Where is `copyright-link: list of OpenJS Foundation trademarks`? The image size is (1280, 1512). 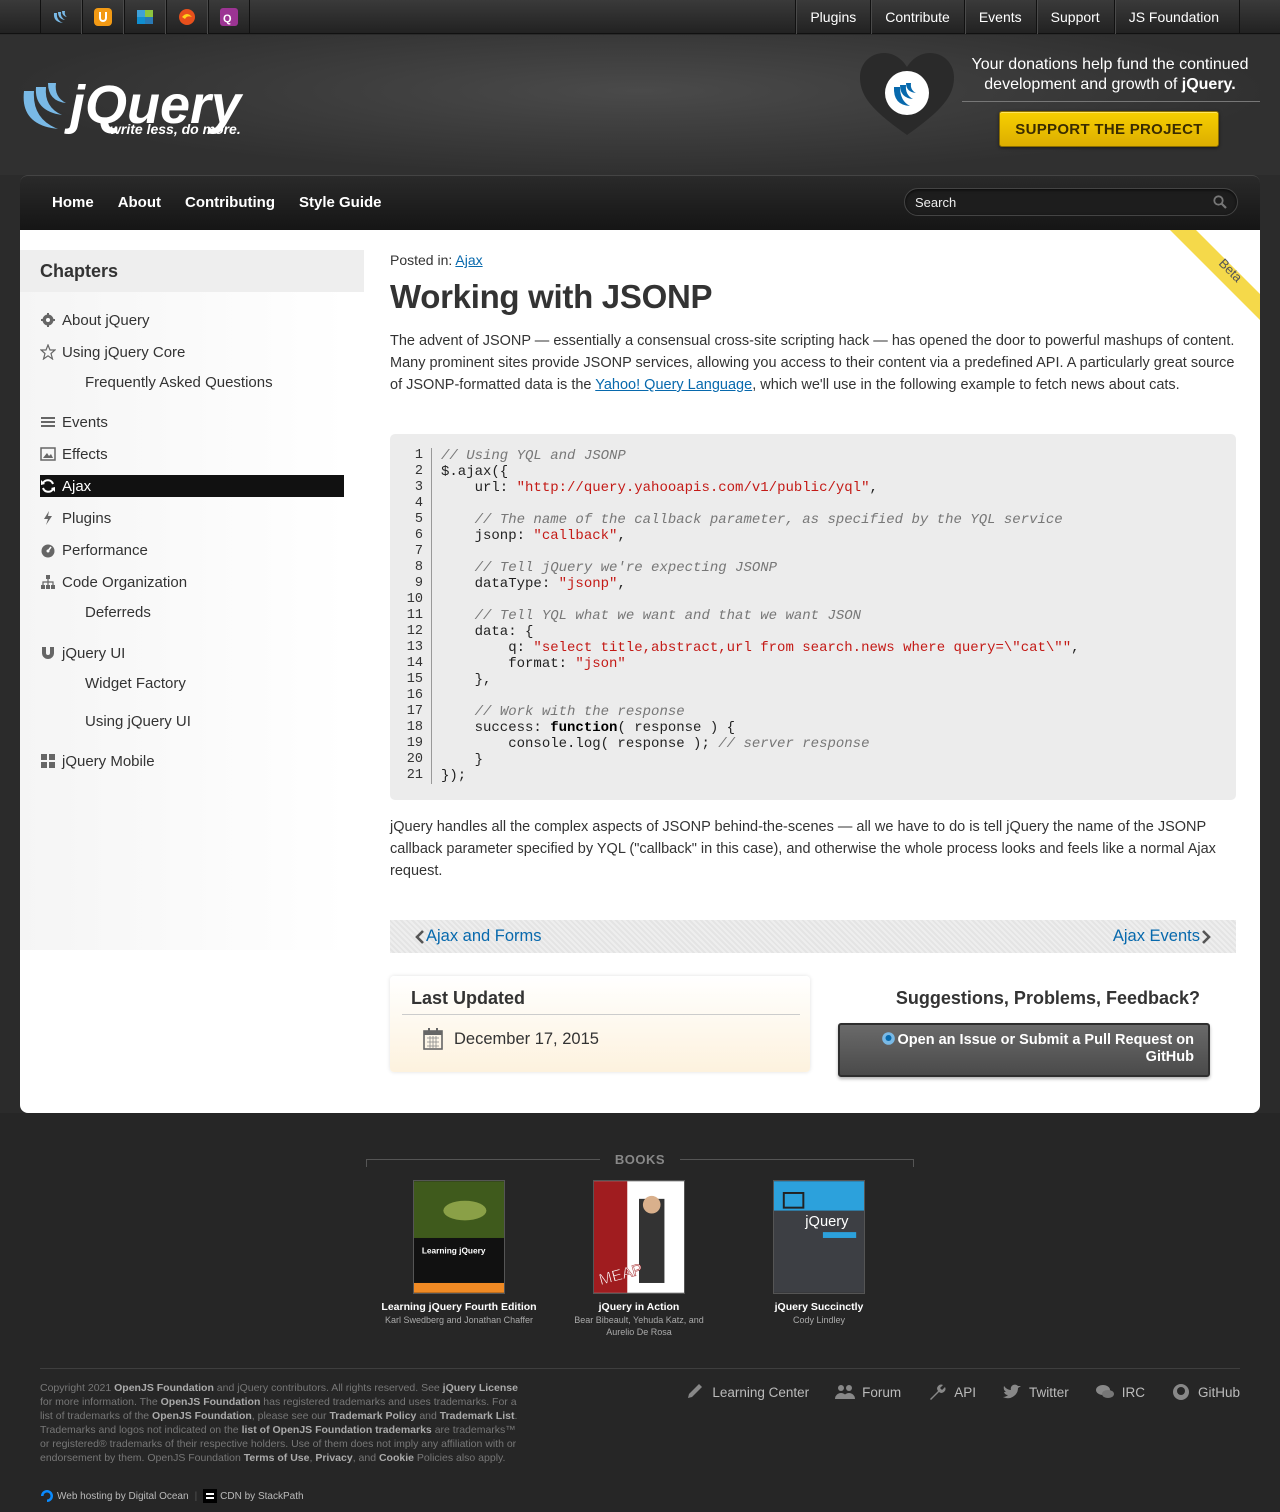
copyright-link: list of OpenJS Foundation trademarks is located at coordinates (337, 1430).